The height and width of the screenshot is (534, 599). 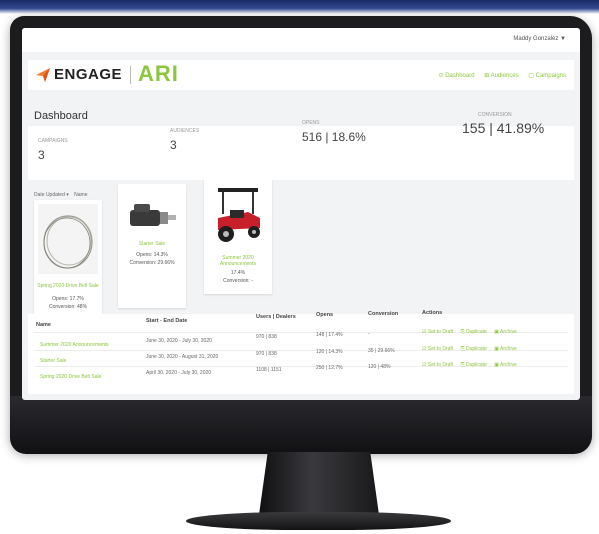 What do you see at coordinates (41, 155) in the screenshot?
I see `stat-campaigns-value: 3` at bounding box center [41, 155].